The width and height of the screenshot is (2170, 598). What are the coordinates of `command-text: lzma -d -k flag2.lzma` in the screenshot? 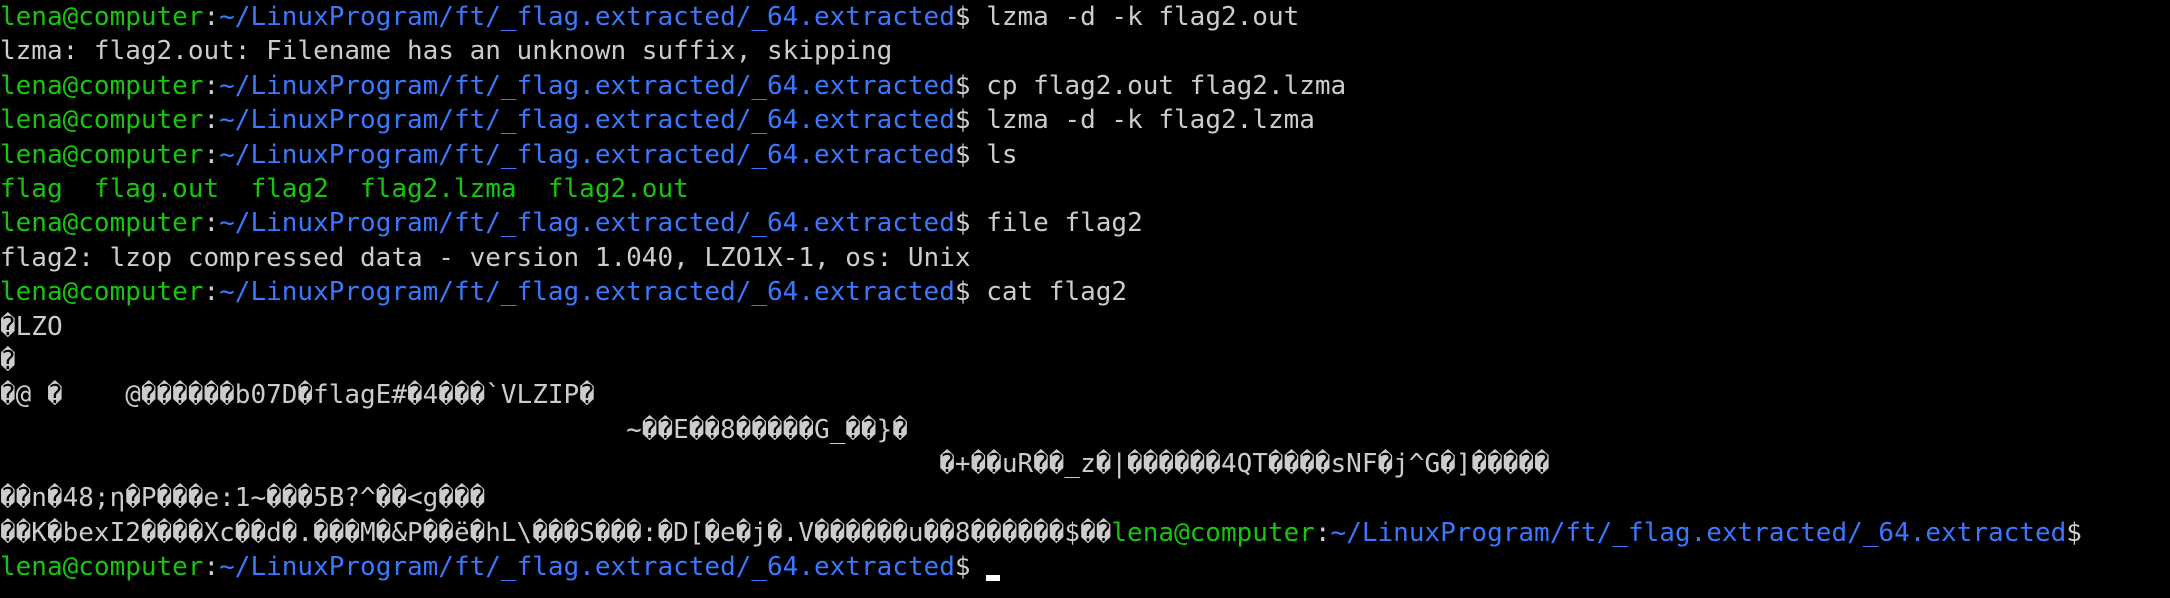 It's located at (1150, 120).